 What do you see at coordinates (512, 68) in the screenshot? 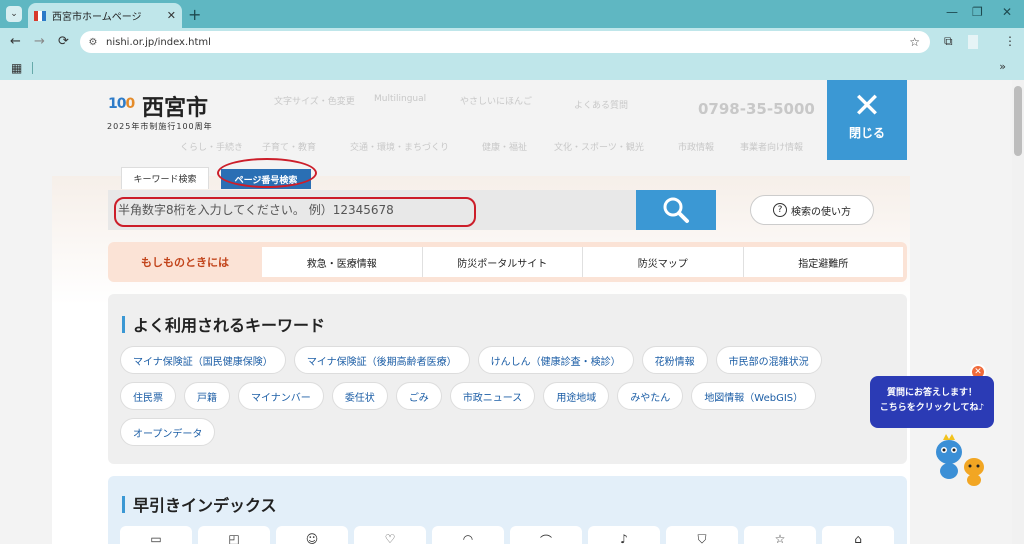
I see `bookmark-bar: ▦ »` at bounding box center [512, 68].